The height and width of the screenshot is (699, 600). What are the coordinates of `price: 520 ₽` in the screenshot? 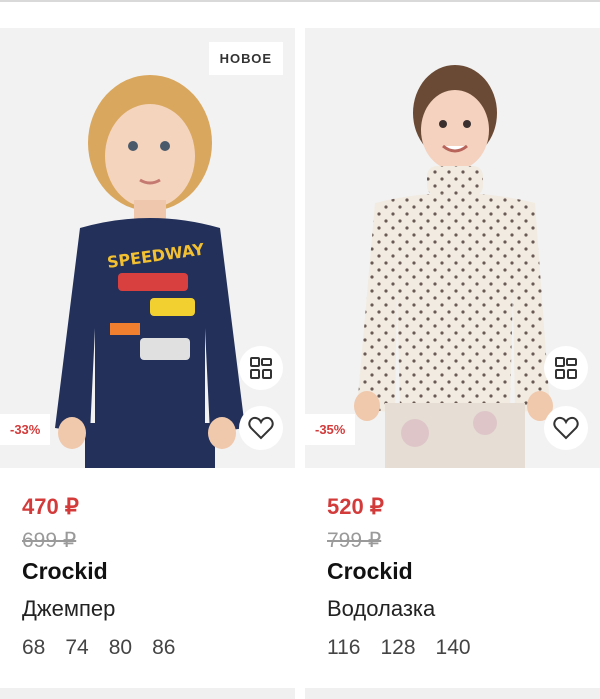 It's located at (355, 506).